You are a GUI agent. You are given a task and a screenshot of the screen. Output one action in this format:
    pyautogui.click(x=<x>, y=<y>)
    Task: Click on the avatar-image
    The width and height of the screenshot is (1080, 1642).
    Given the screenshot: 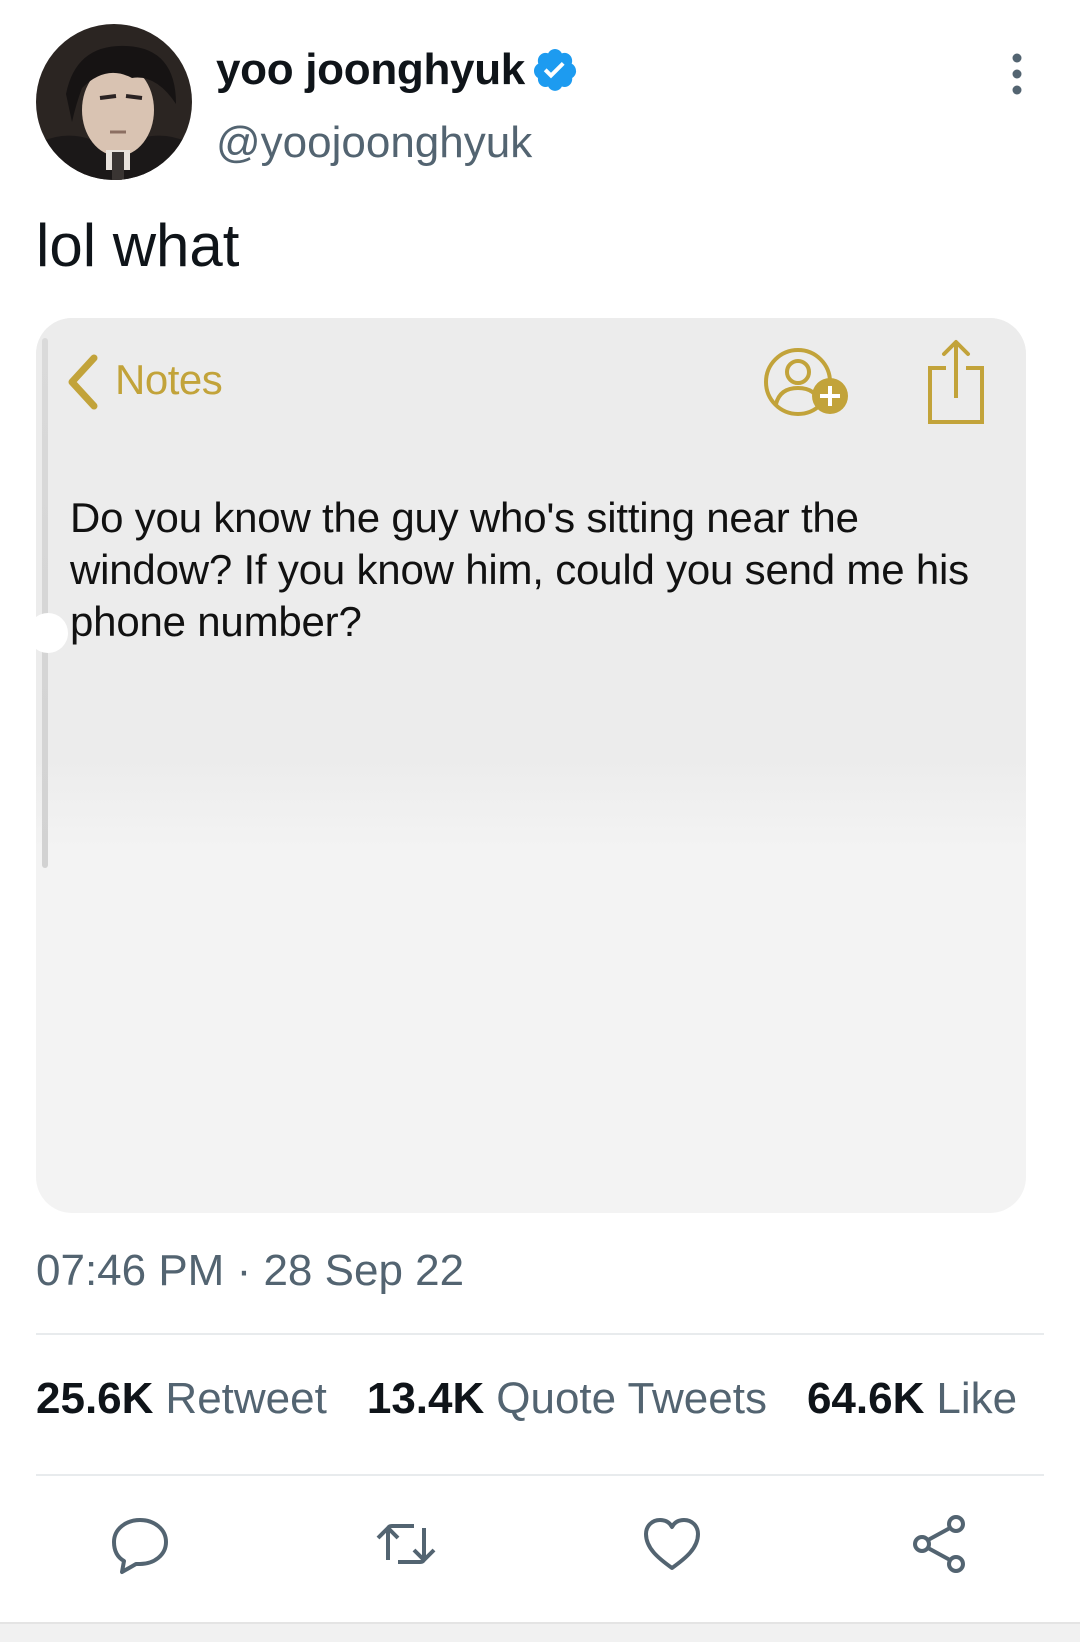 What is the action you would take?
    pyautogui.click(x=114, y=102)
    